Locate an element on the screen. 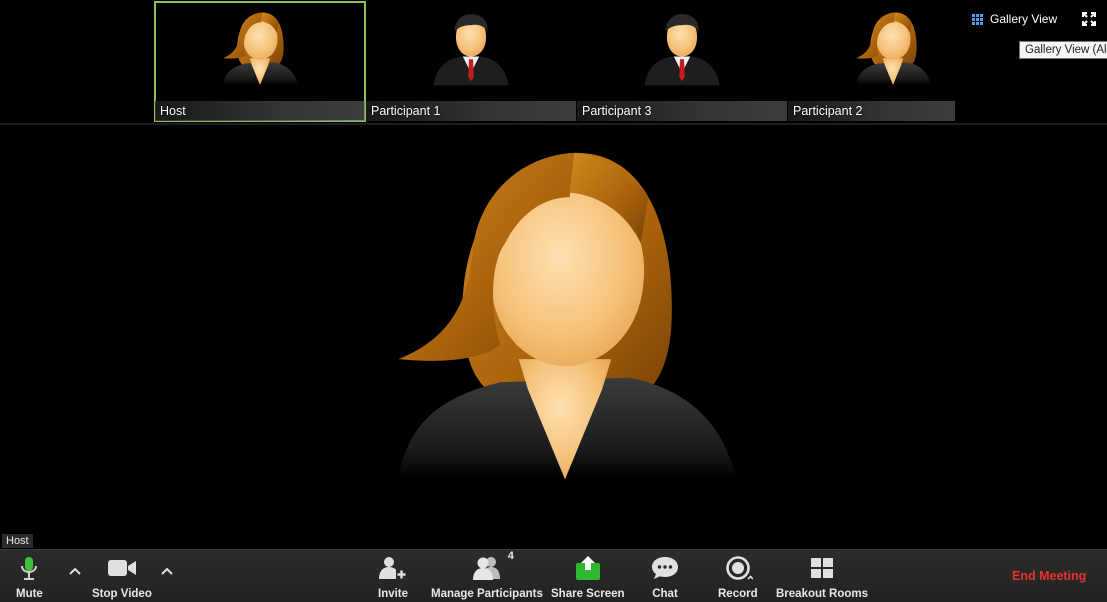 The width and height of the screenshot is (1107, 602). participant-name: Participant 1 is located at coordinates (406, 111).